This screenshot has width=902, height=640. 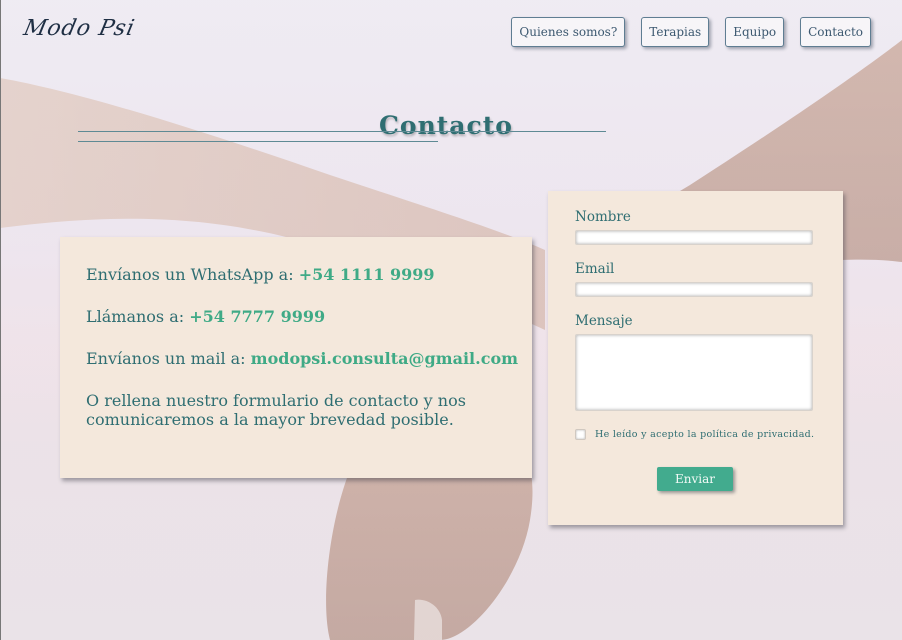 I want to click on whatsapp-line: Envíanos un WhatsApp a: +54 1111 9999, so click(x=296, y=275).